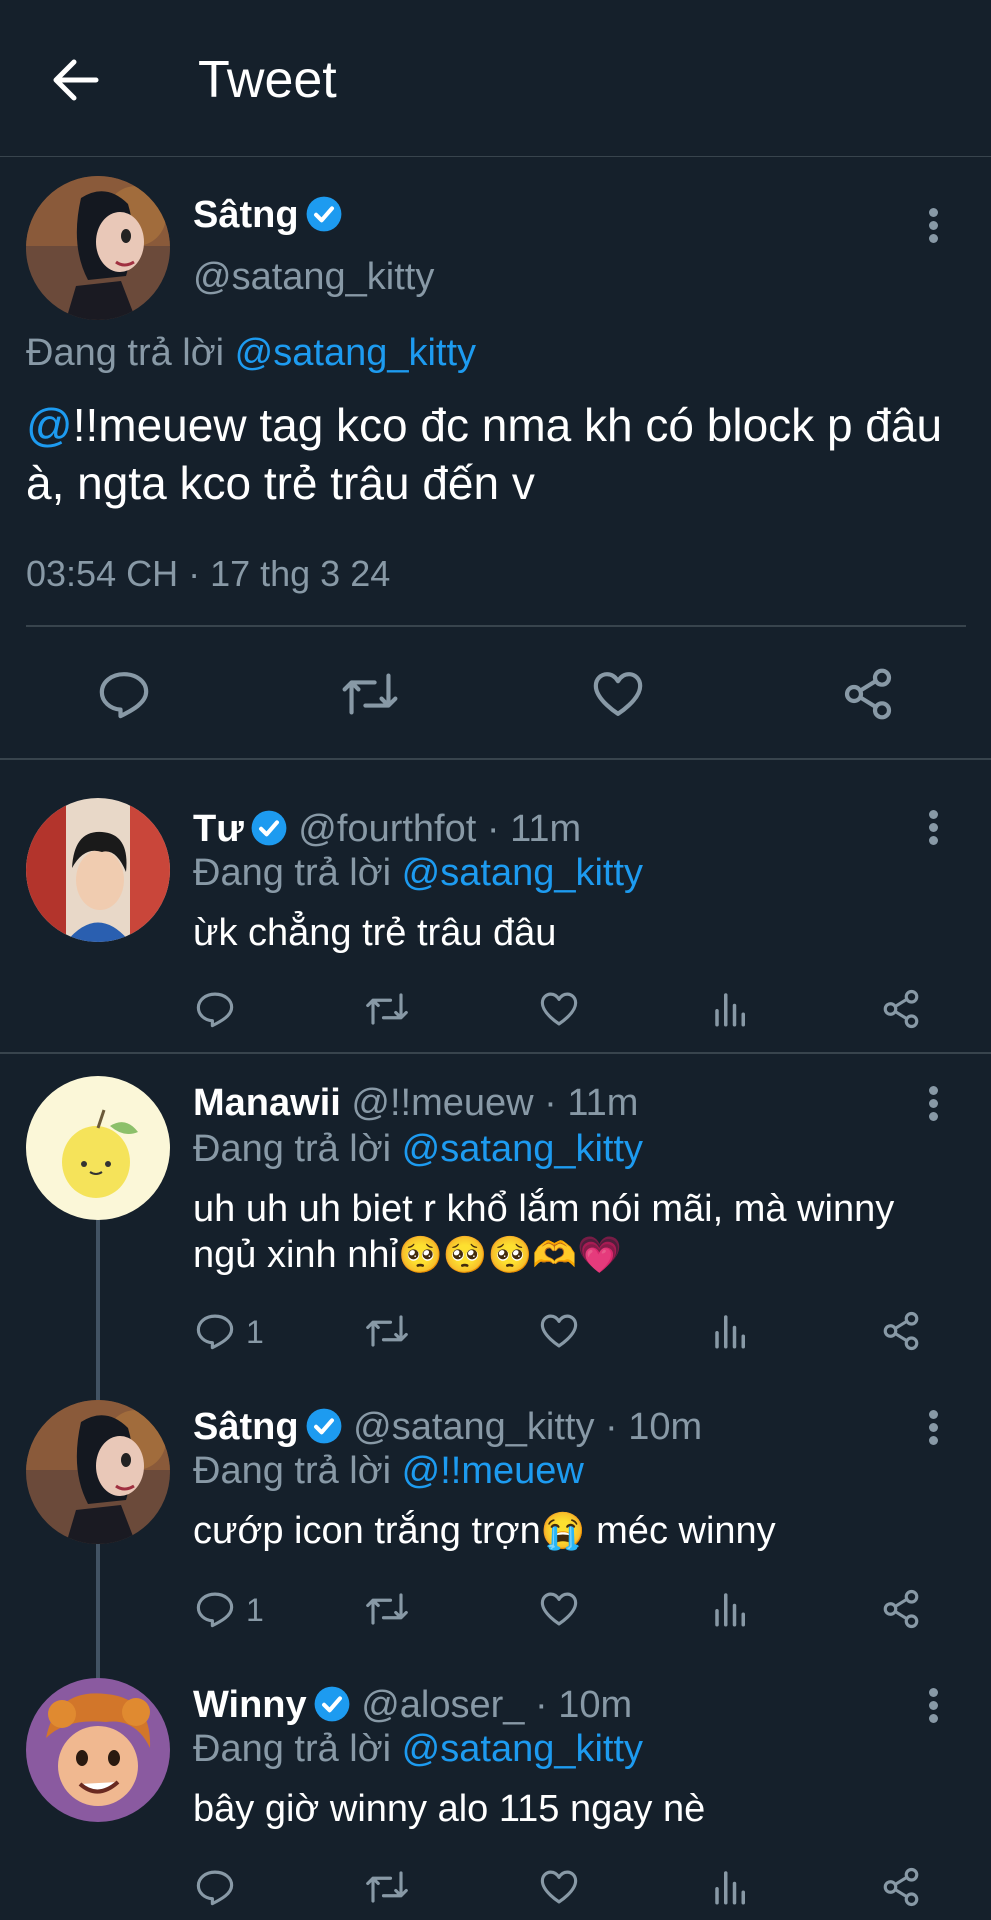 The height and width of the screenshot is (1920, 991). I want to click on reply-text: ừk chẳng trẻ trâu đâu, so click(375, 933).